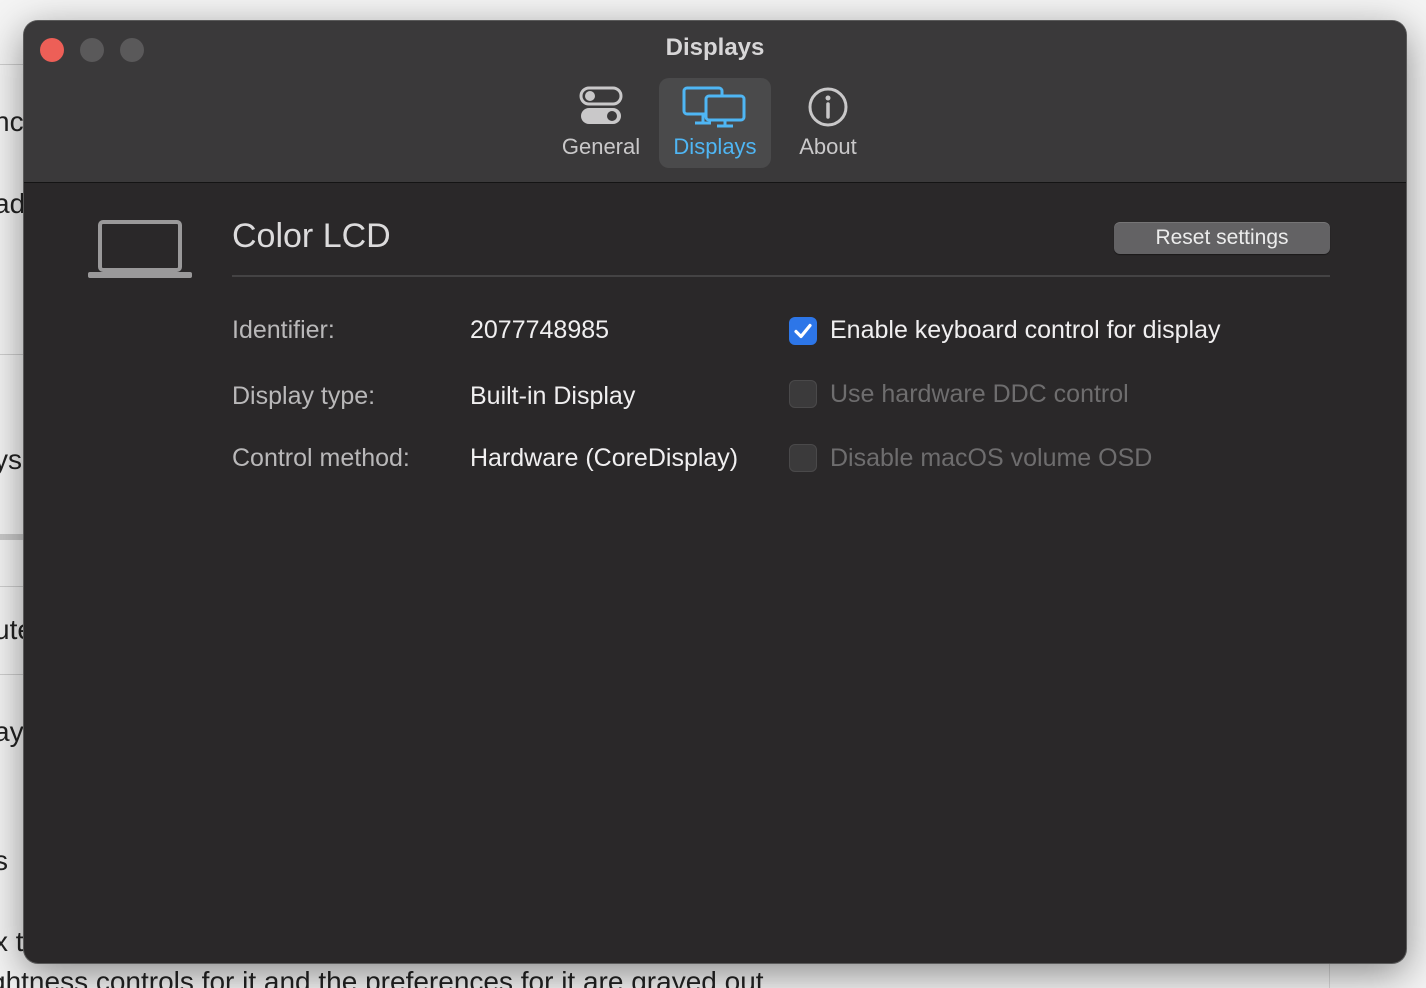 Image resolution: width=1426 pixels, height=988 pixels. What do you see at coordinates (715, 109) in the screenshot?
I see `displays-icon` at bounding box center [715, 109].